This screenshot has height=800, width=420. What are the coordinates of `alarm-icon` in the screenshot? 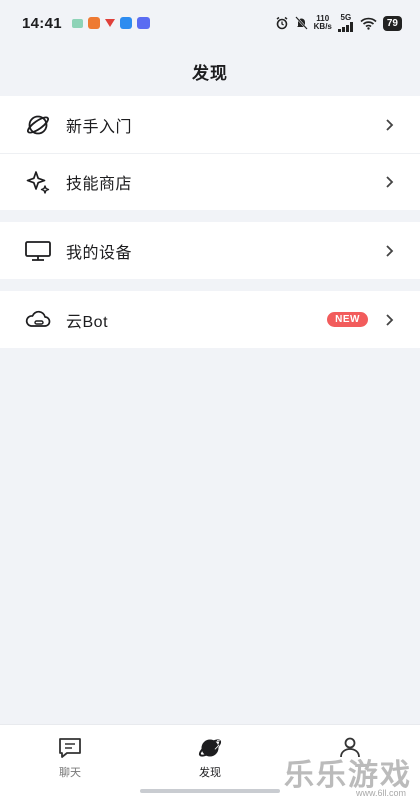 It's located at (282, 23).